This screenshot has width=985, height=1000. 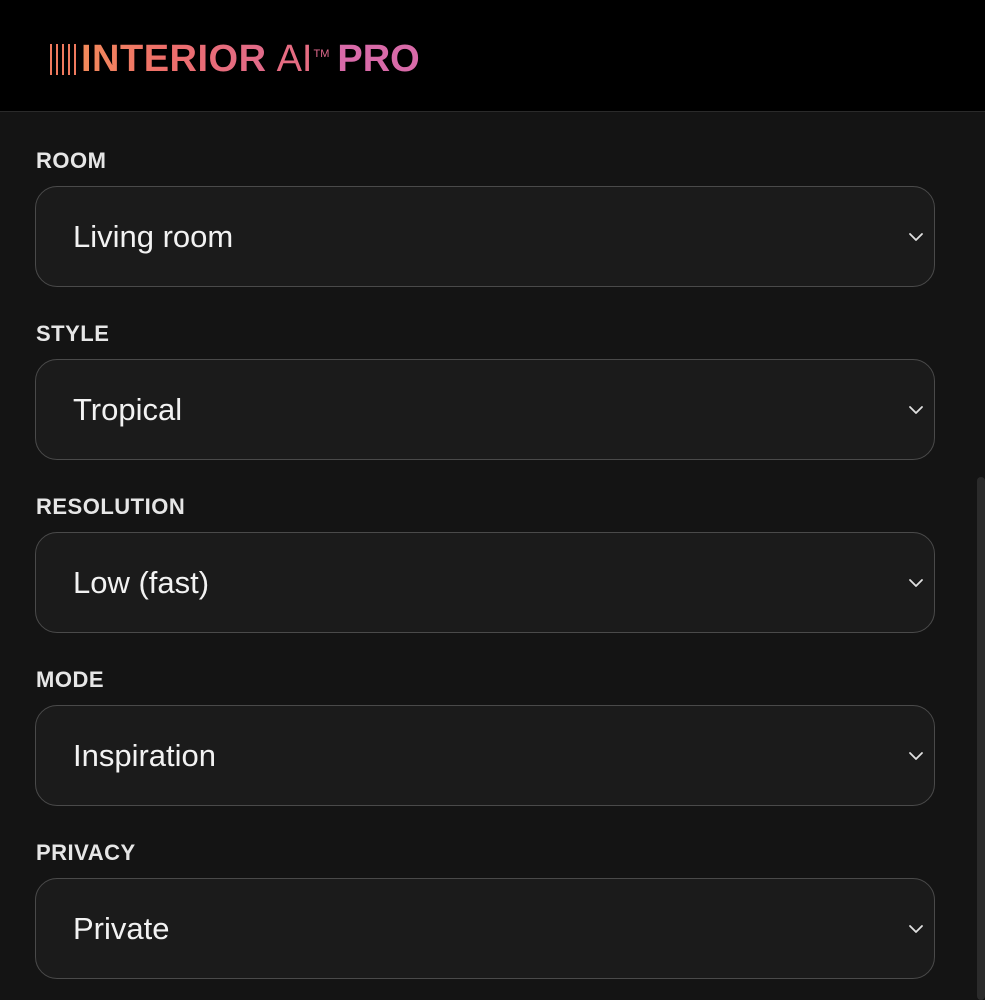 I want to click on resolution-select: Low (fast), so click(x=485, y=582).